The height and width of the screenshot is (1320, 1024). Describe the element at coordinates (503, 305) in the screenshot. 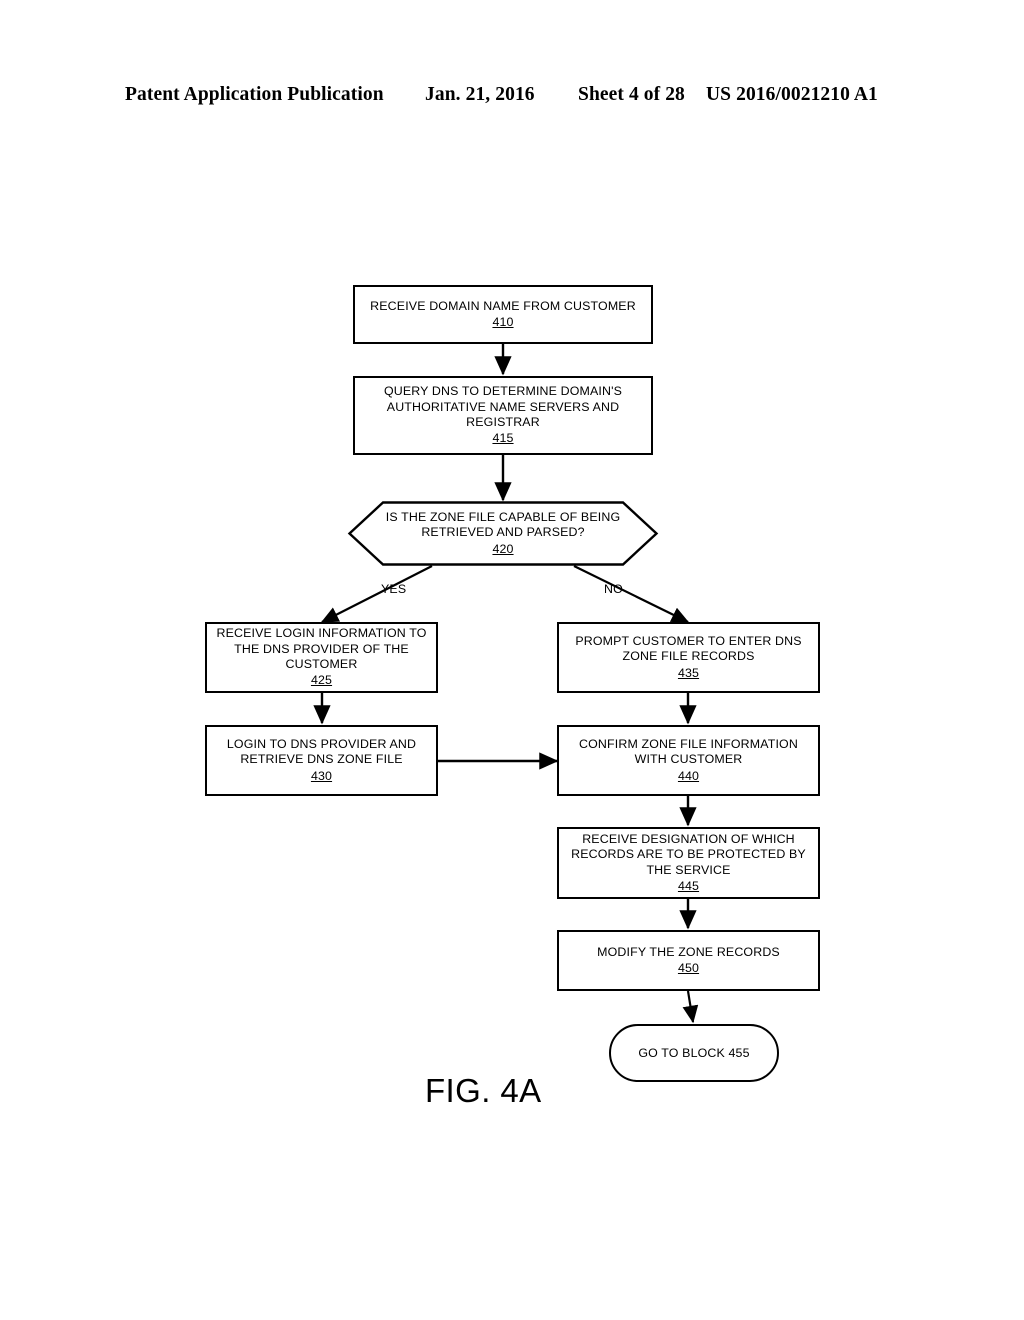

I see `flow-node-410-text: RECEIVE DOMAIN NAME FROM CUSTOMER` at that location.